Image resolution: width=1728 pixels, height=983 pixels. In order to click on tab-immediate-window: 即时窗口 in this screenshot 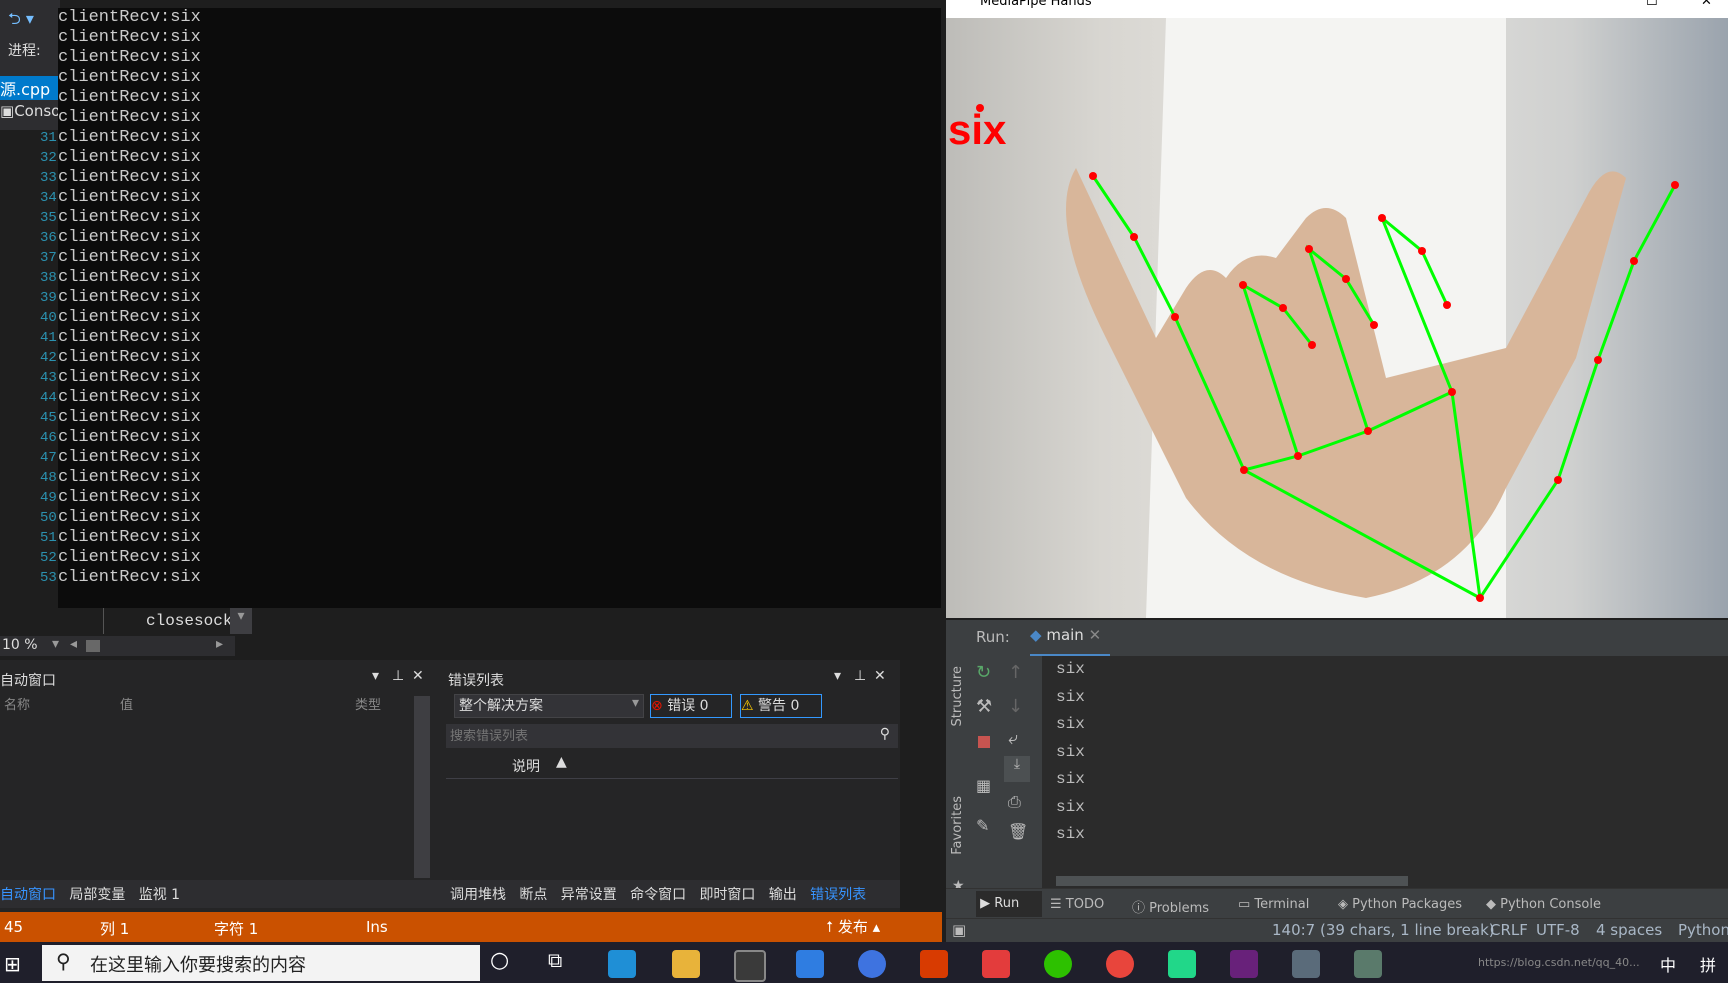, I will do `click(727, 895)`.